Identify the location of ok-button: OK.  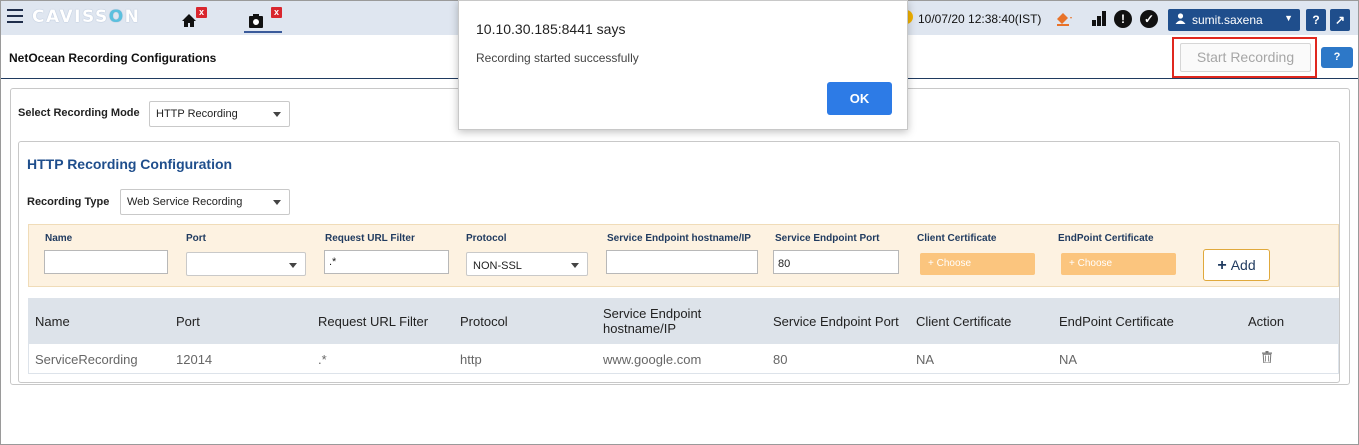
(859, 98).